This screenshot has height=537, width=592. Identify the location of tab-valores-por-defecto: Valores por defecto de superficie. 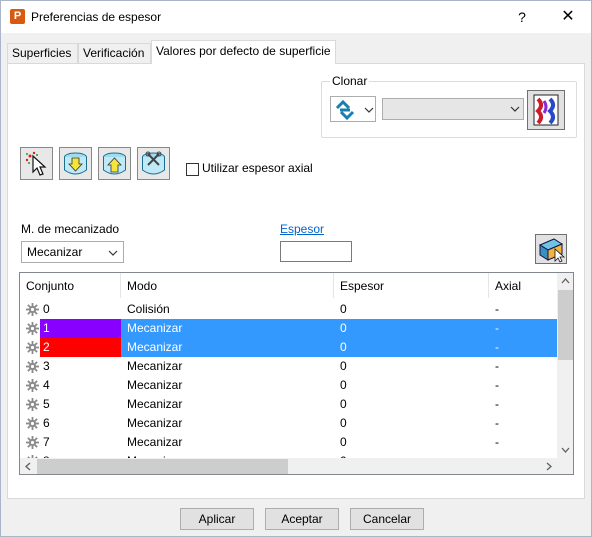
(243, 52).